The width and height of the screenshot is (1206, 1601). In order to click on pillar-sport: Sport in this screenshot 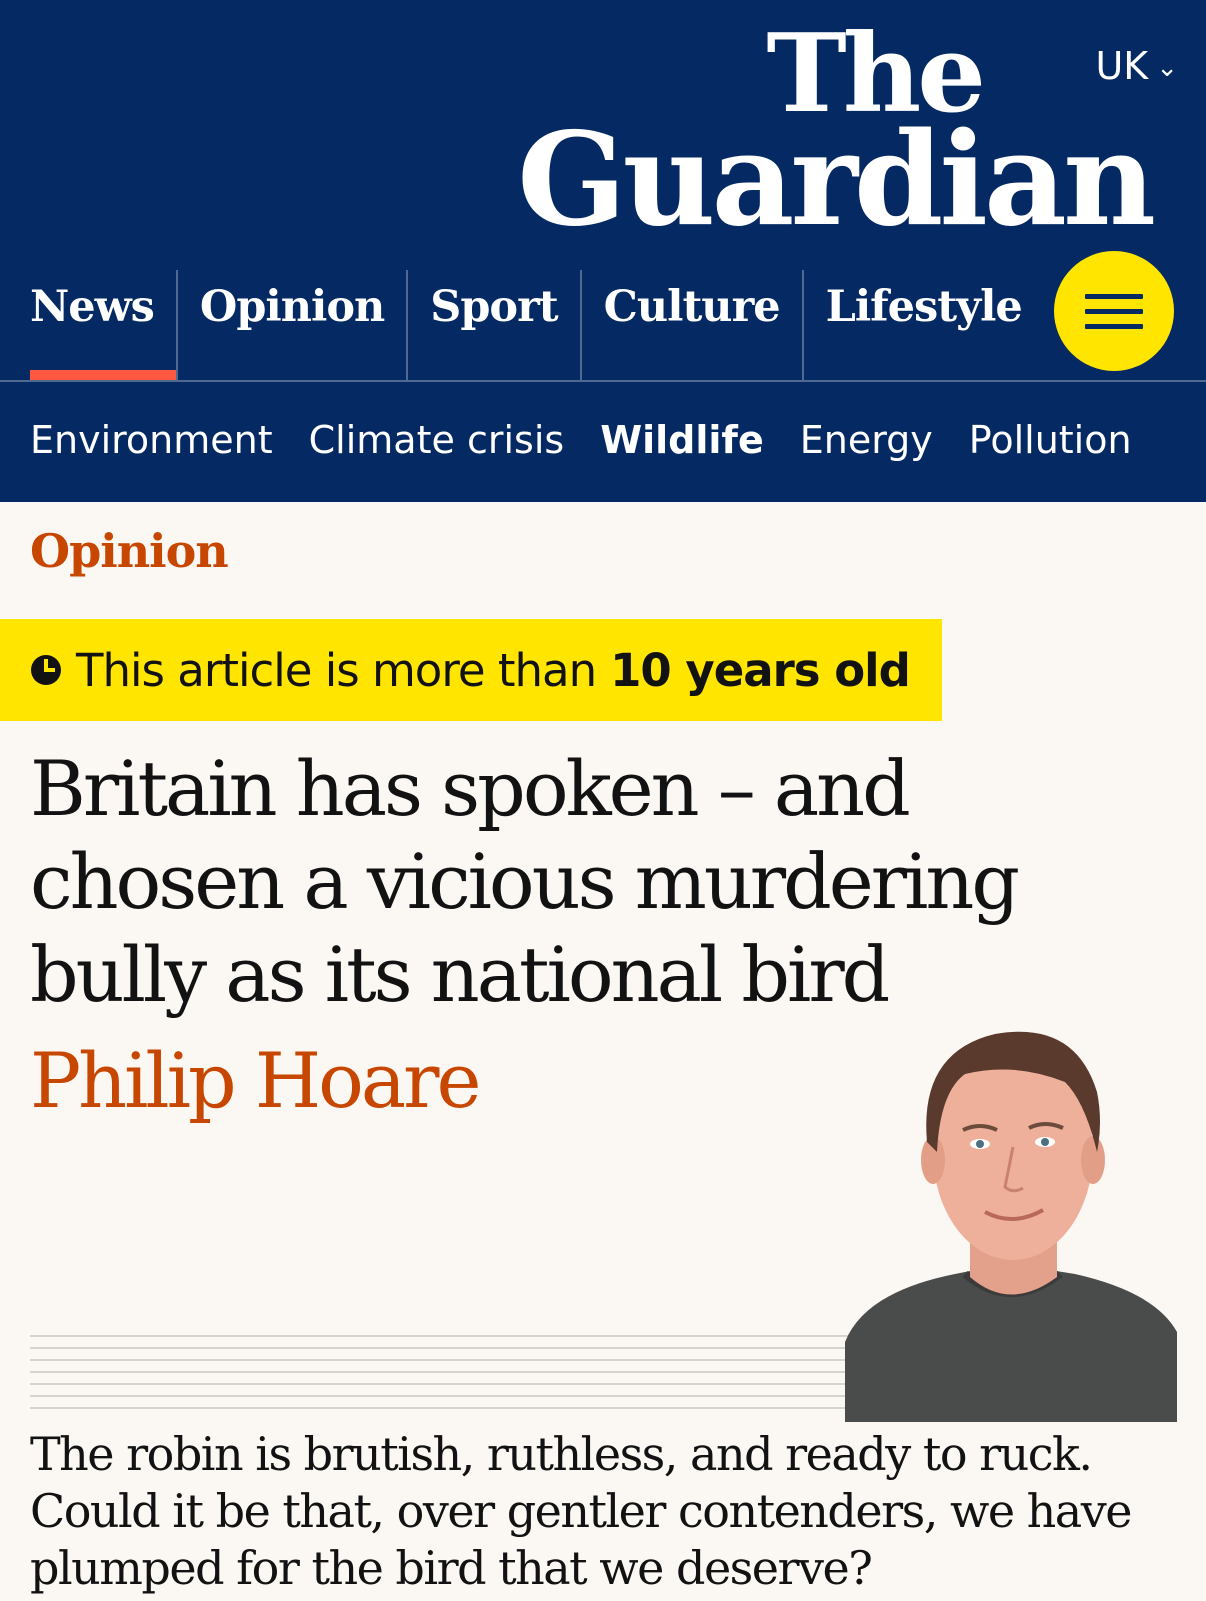, I will do `click(495, 325)`.